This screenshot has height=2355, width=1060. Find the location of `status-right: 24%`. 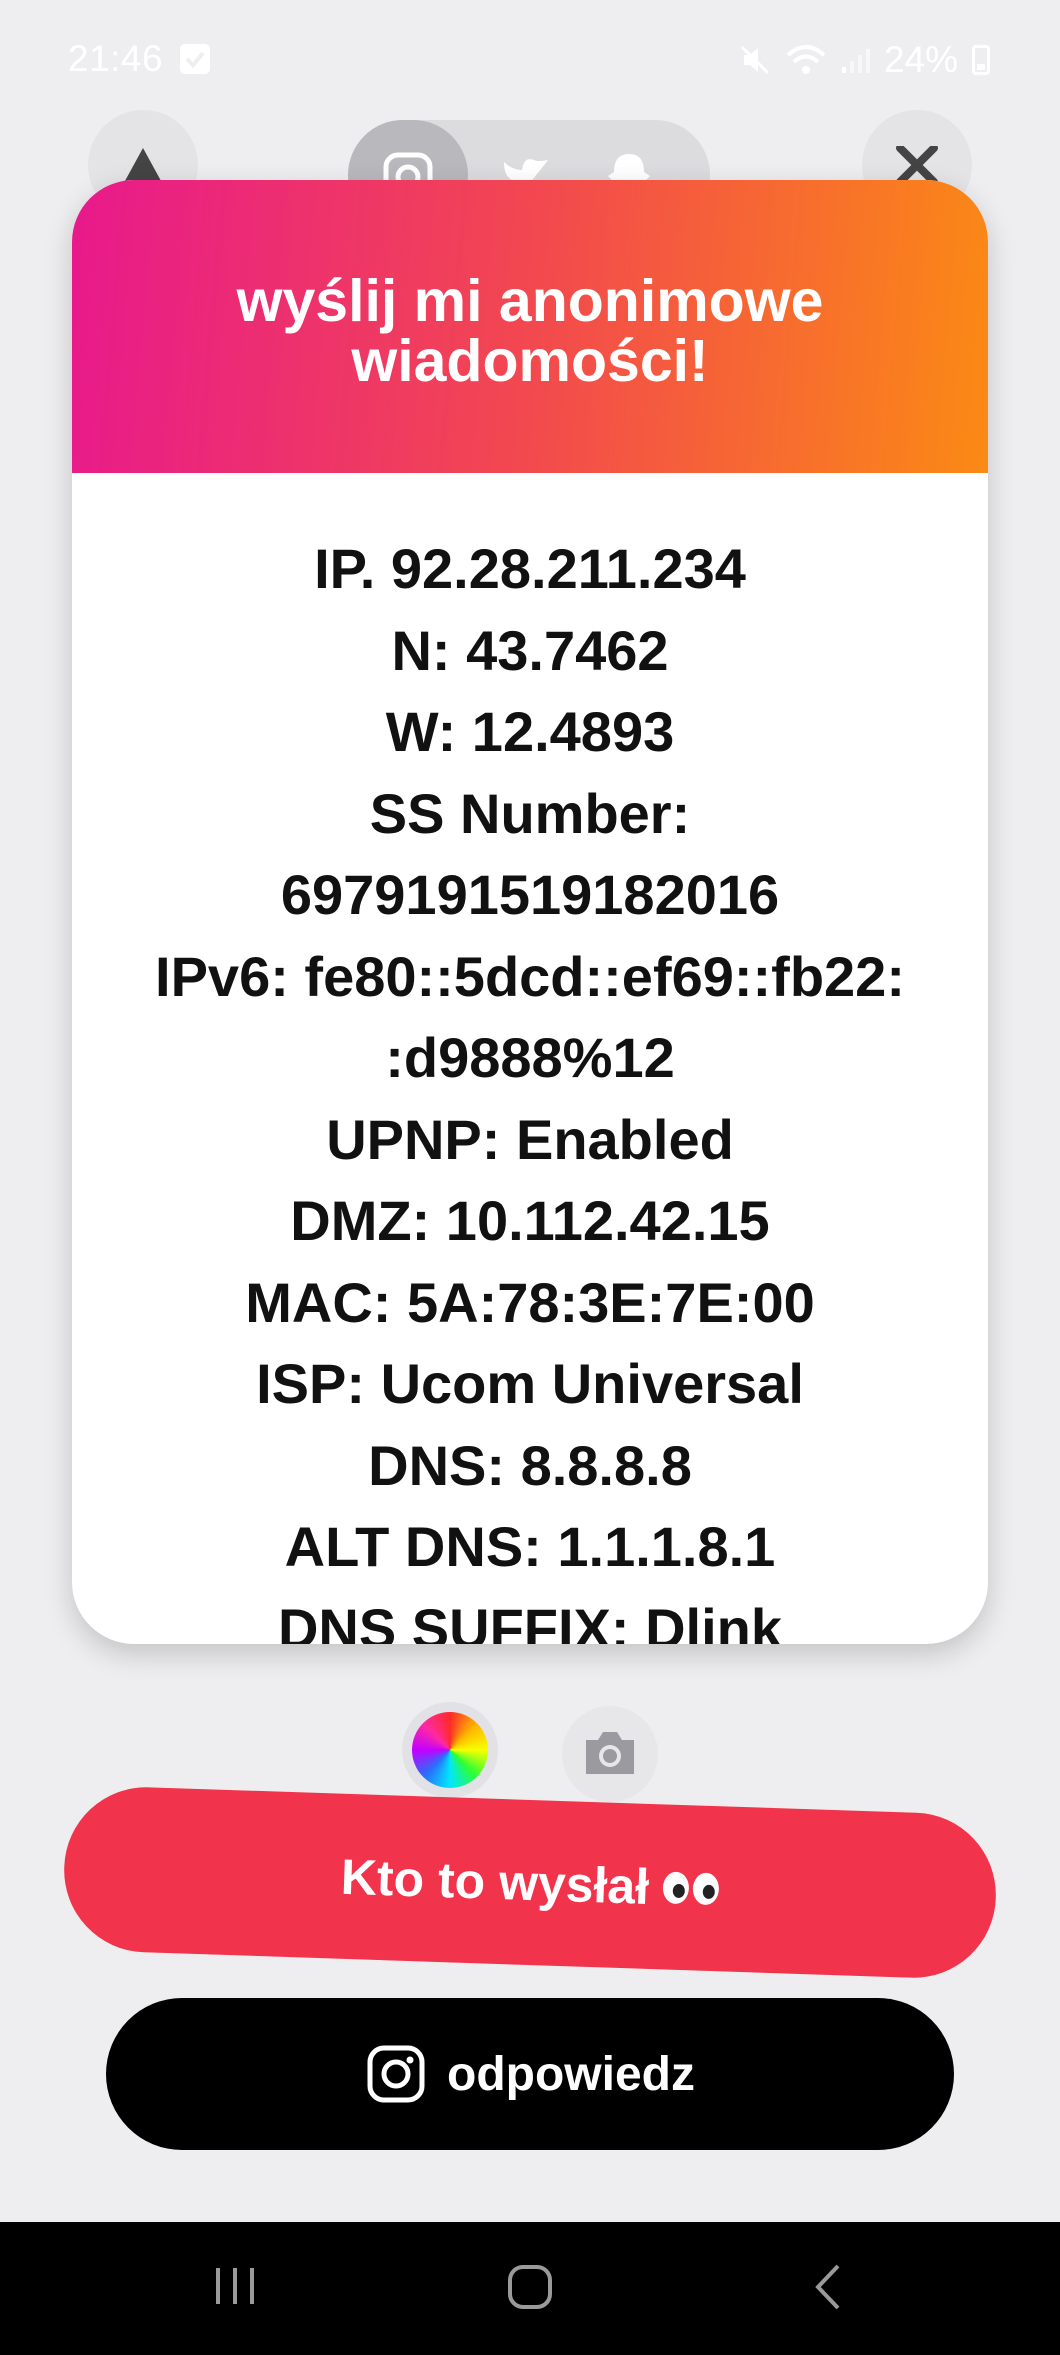

status-right: 24% is located at coordinates (864, 60).